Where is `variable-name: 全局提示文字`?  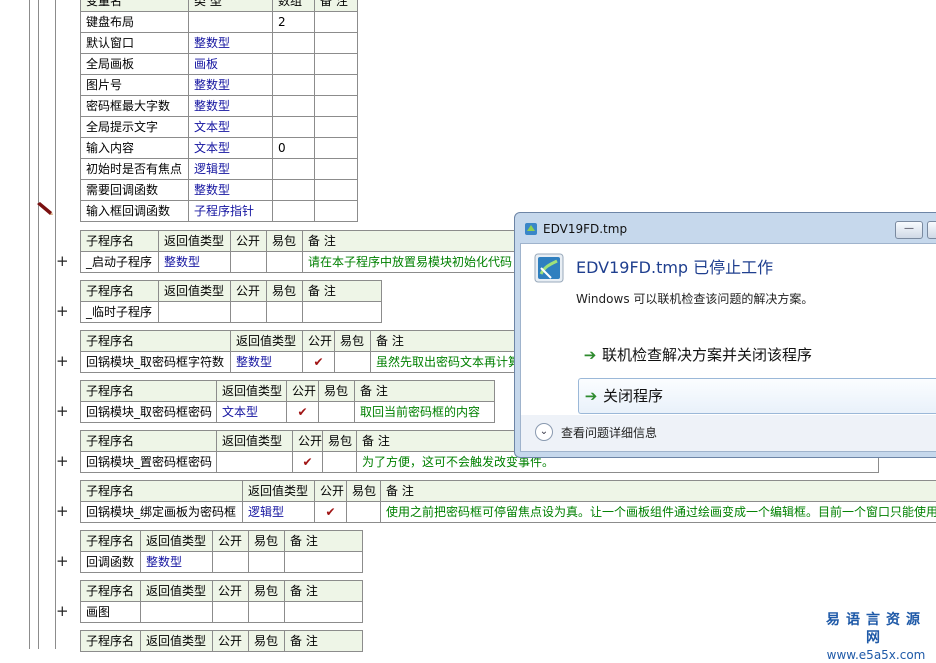 variable-name: 全局提示文字 is located at coordinates (135, 127).